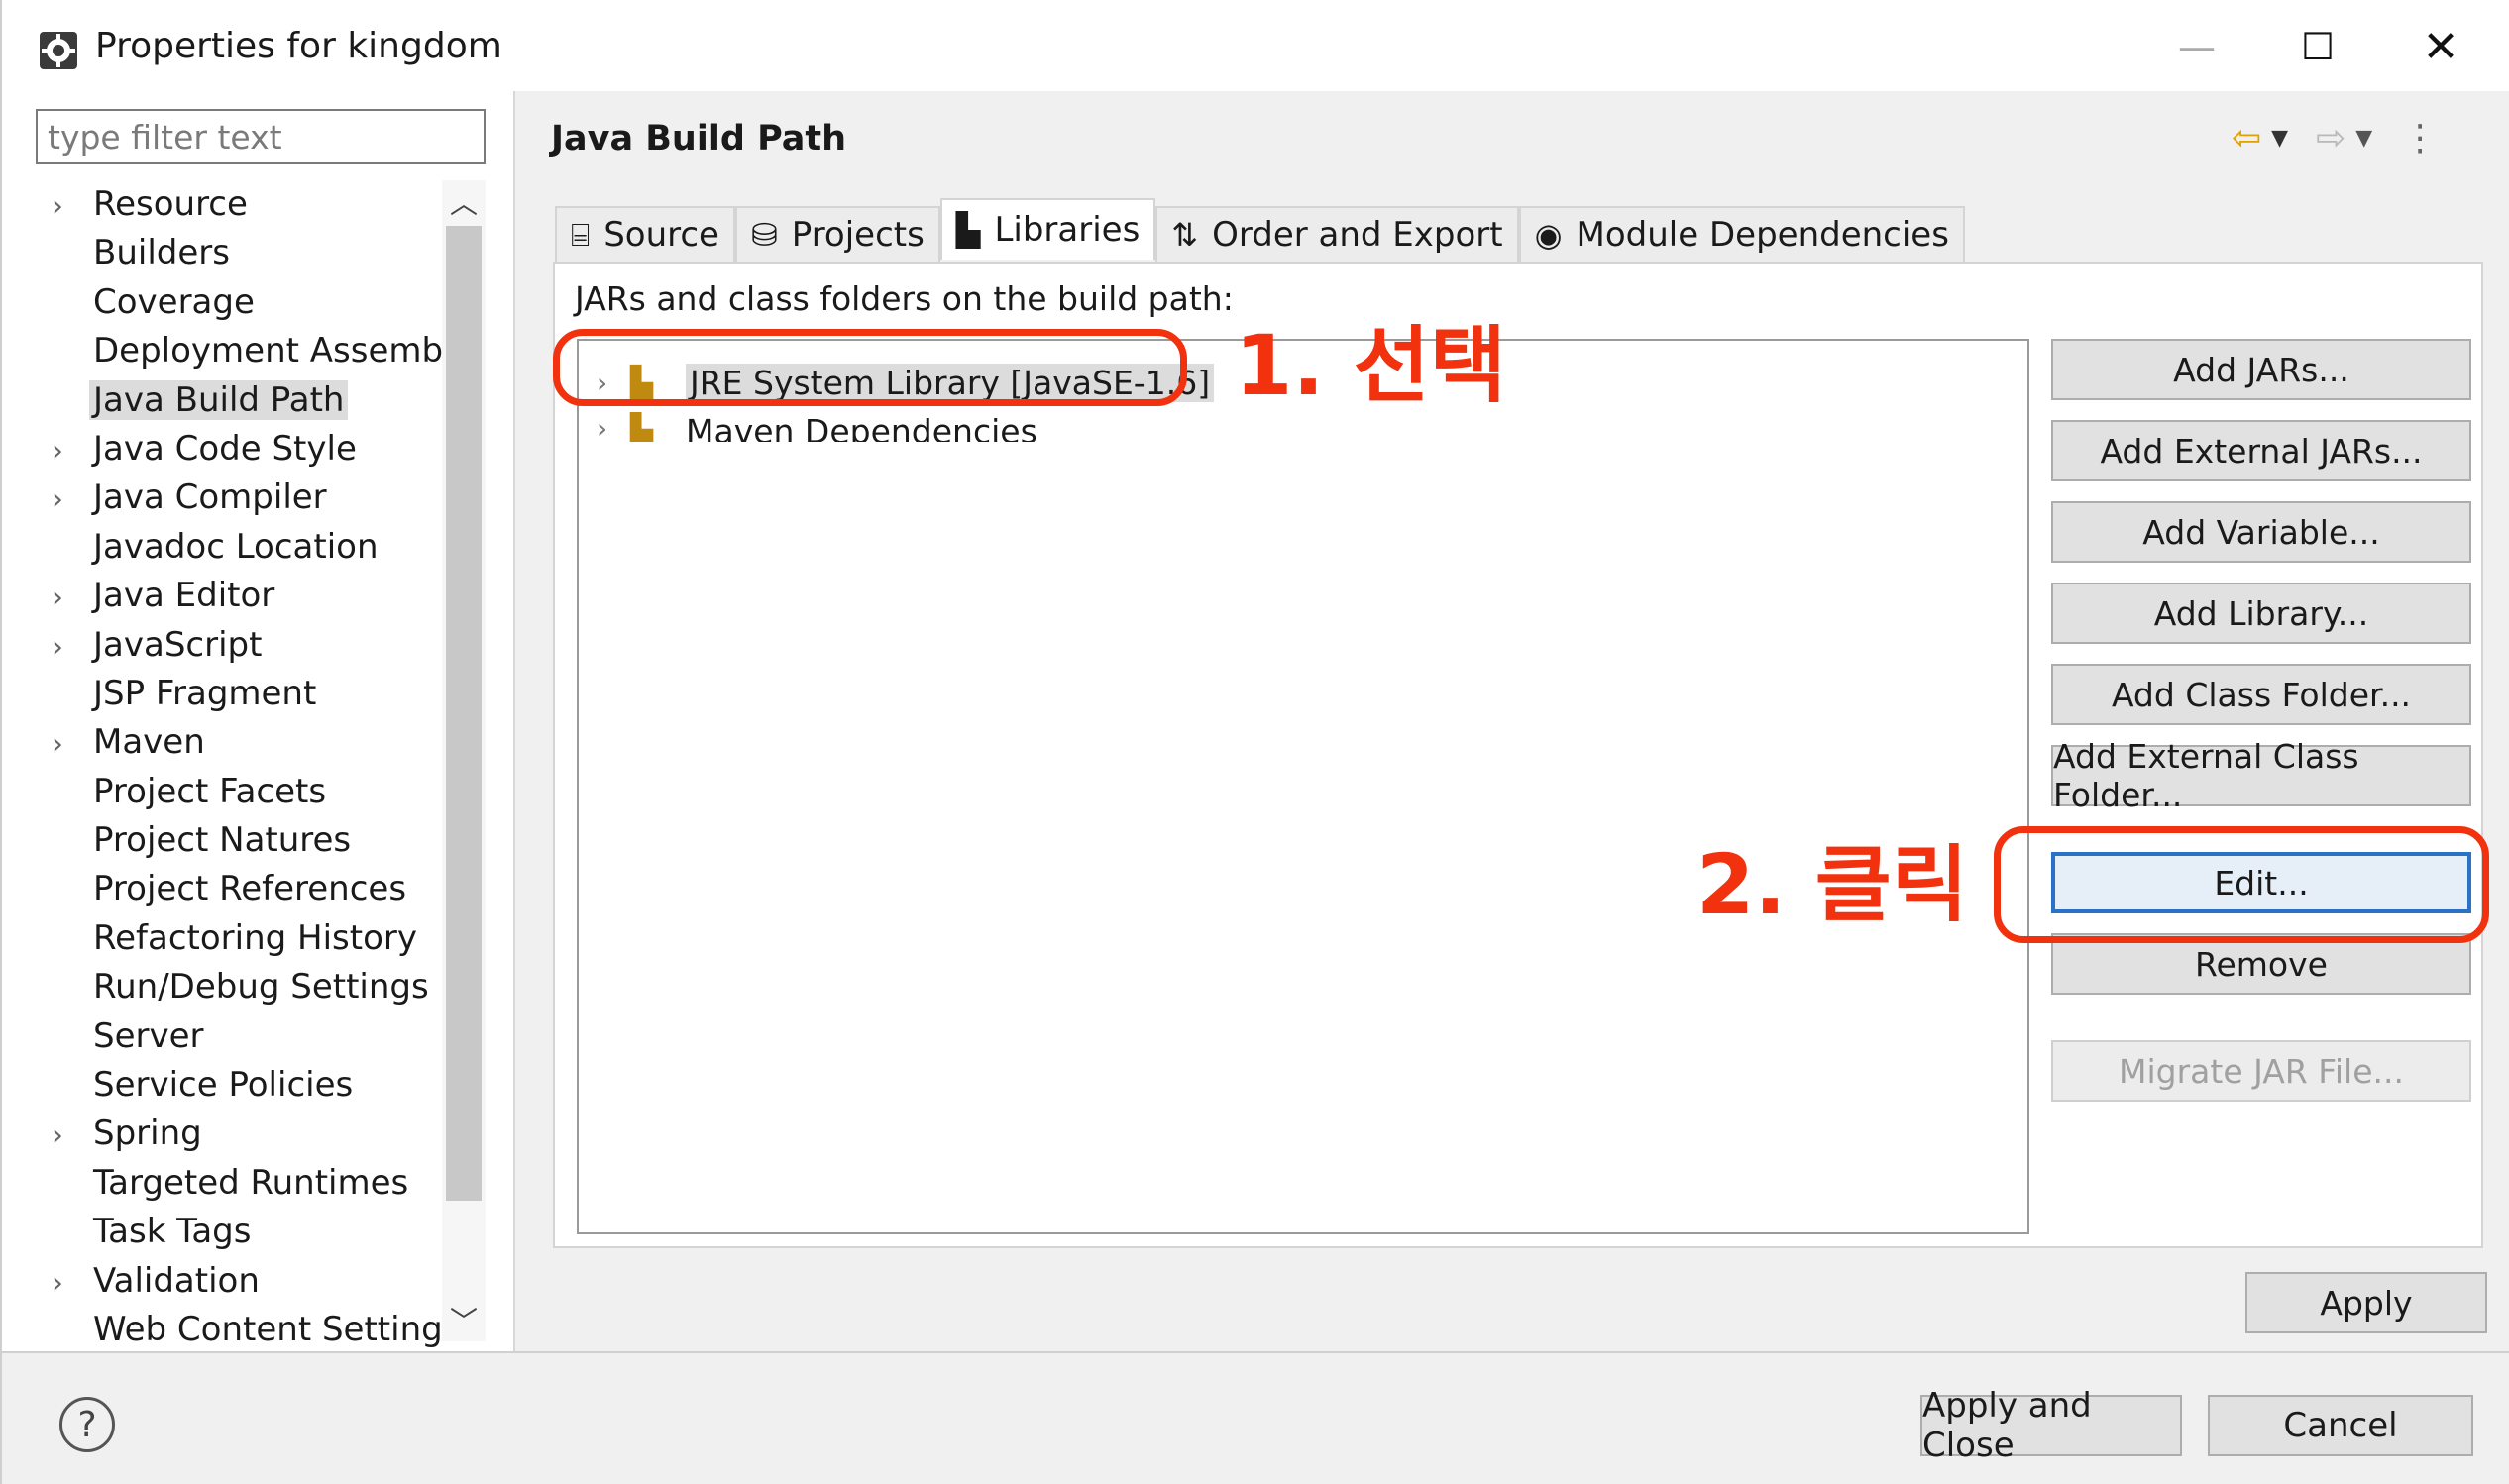  Describe the element at coordinates (220, 694) in the screenshot. I see `tree-item: JSP Fragment` at that location.